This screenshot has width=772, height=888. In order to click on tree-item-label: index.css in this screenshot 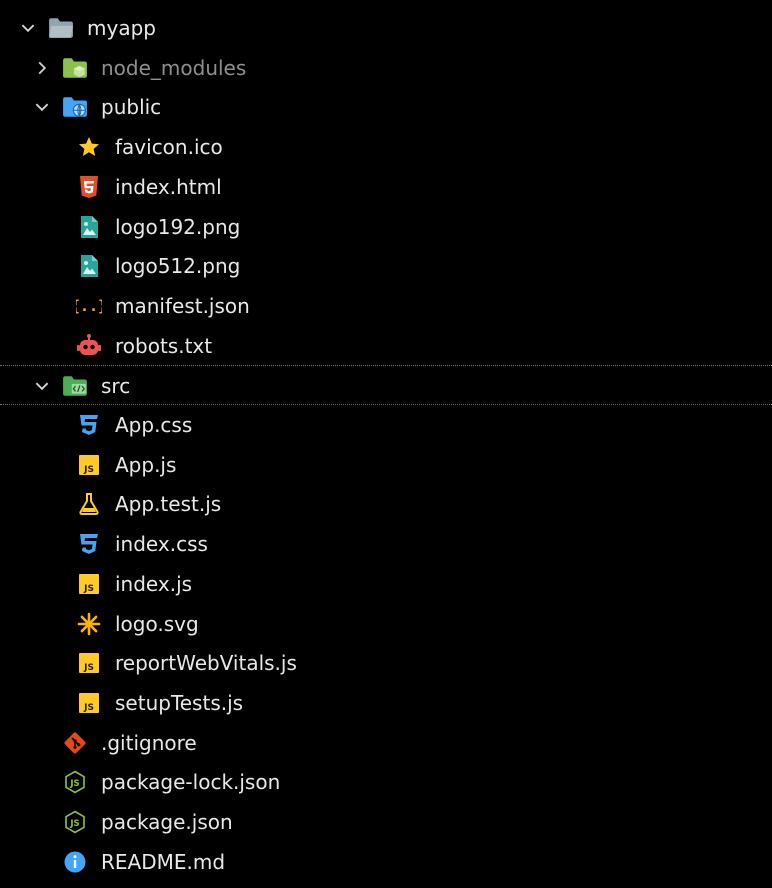, I will do `click(161, 544)`.